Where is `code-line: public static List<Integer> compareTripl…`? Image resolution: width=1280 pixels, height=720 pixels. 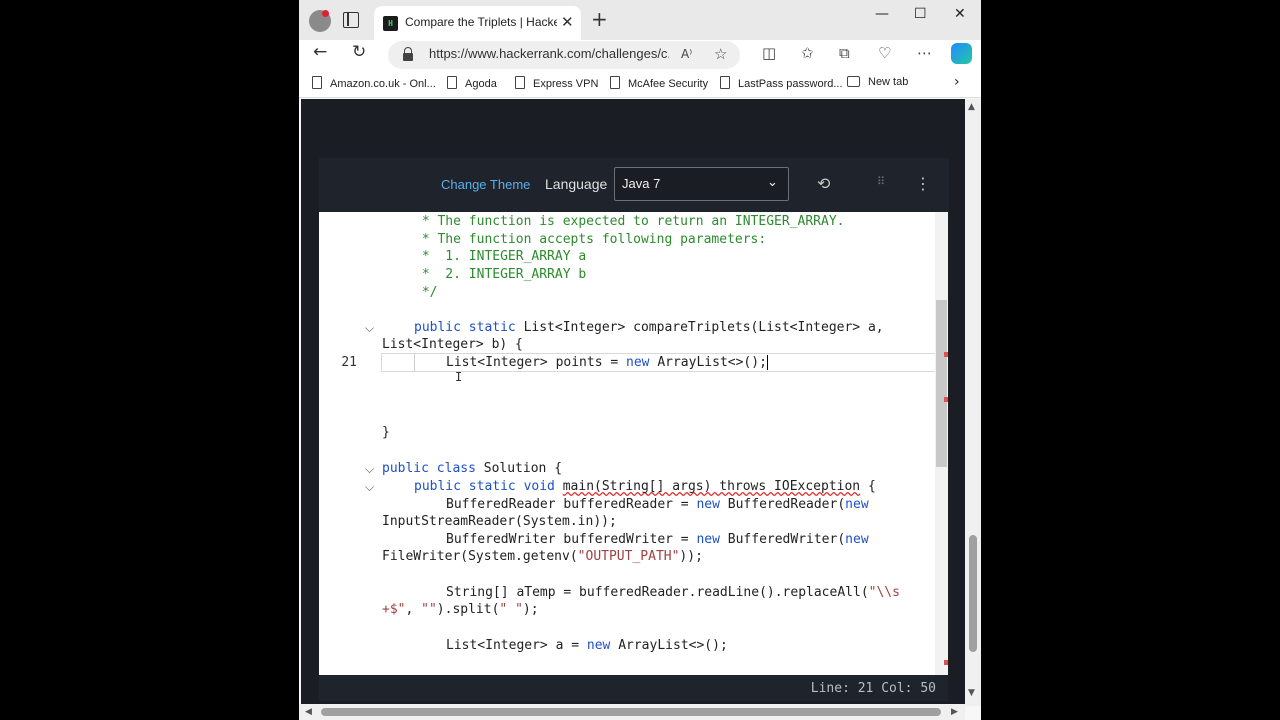
code-line: public static List<Integer> compareTripl… is located at coordinates (649, 327).